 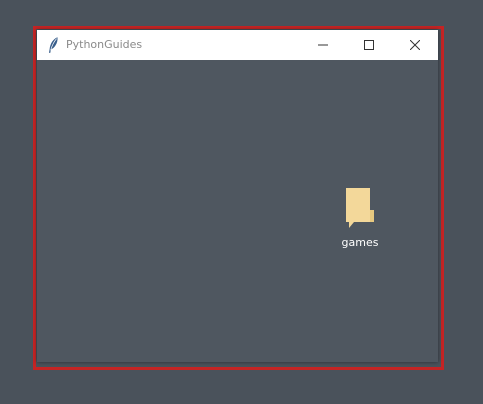 What do you see at coordinates (360, 242) in the screenshot?
I see `folder-label: games` at bounding box center [360, 242].